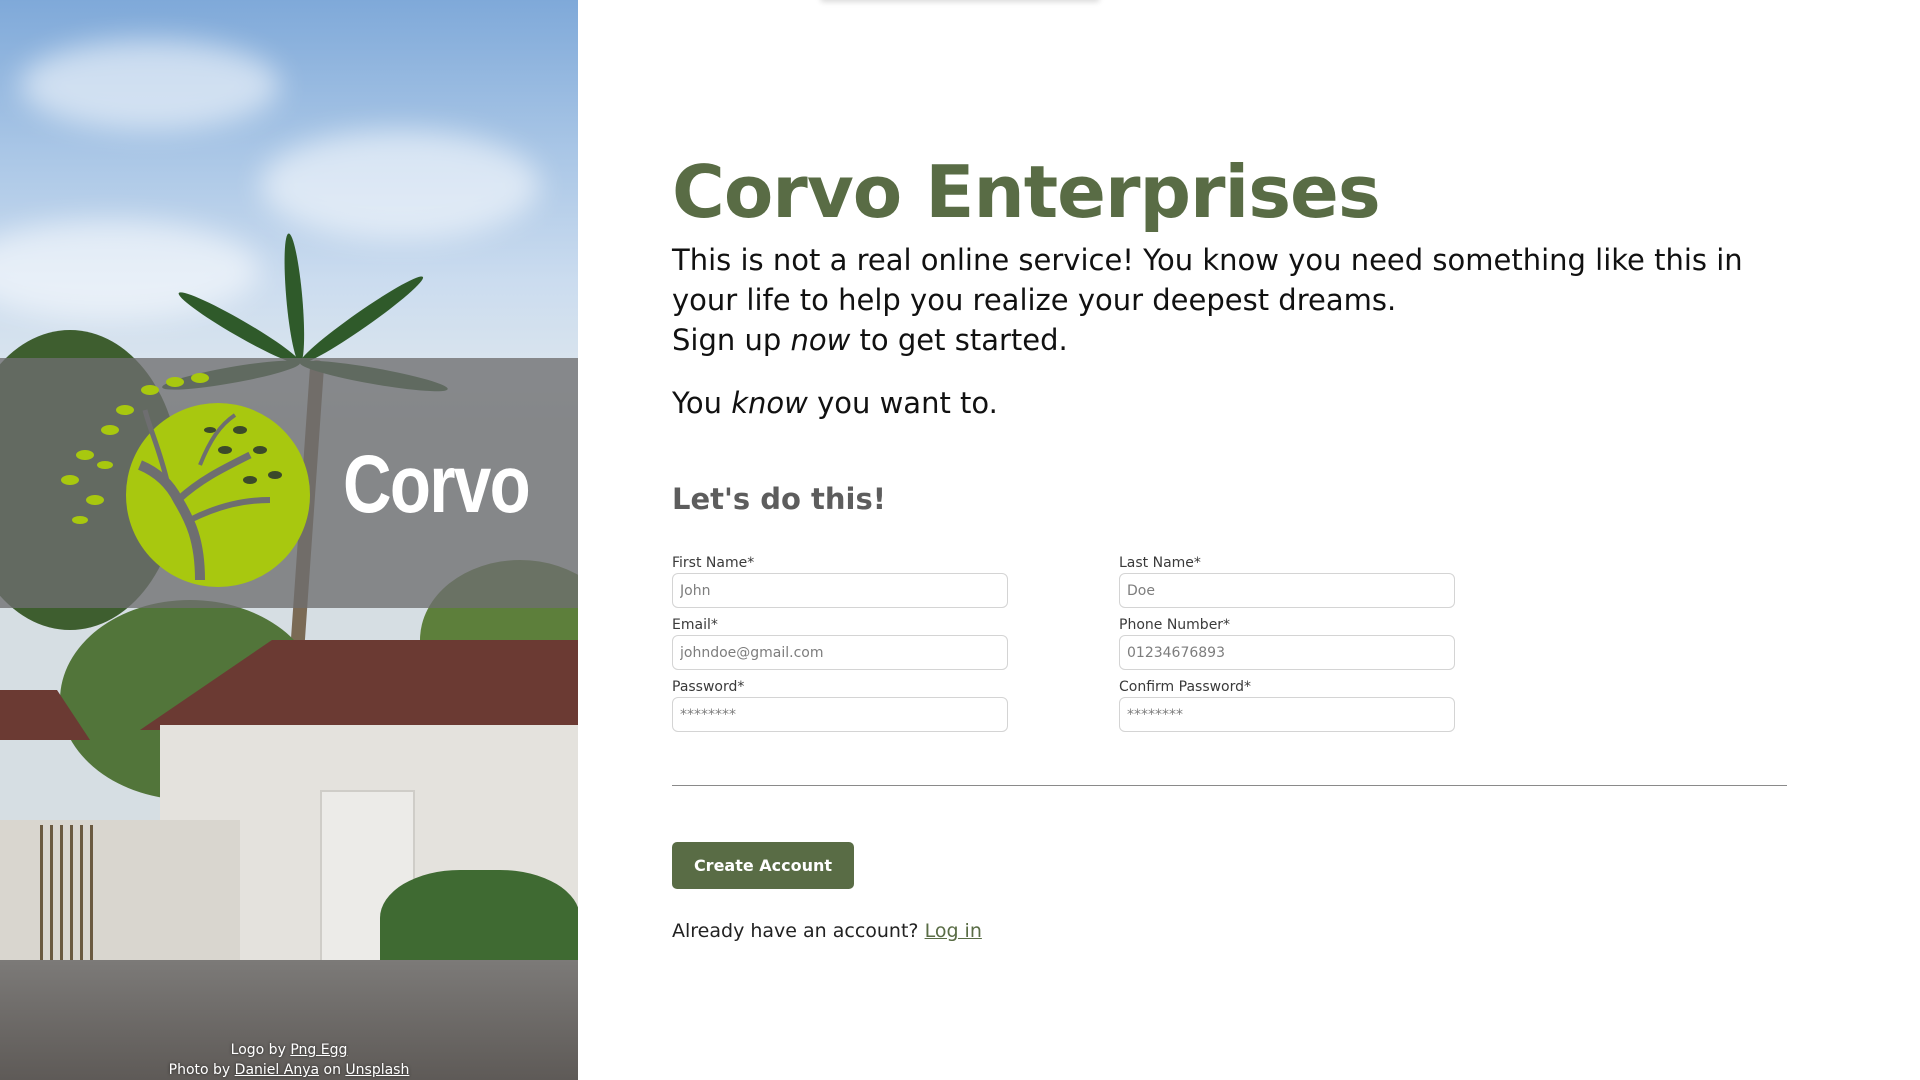 The image size is (1920, 1080). I want to click on form-divider, so click(1229, 785).